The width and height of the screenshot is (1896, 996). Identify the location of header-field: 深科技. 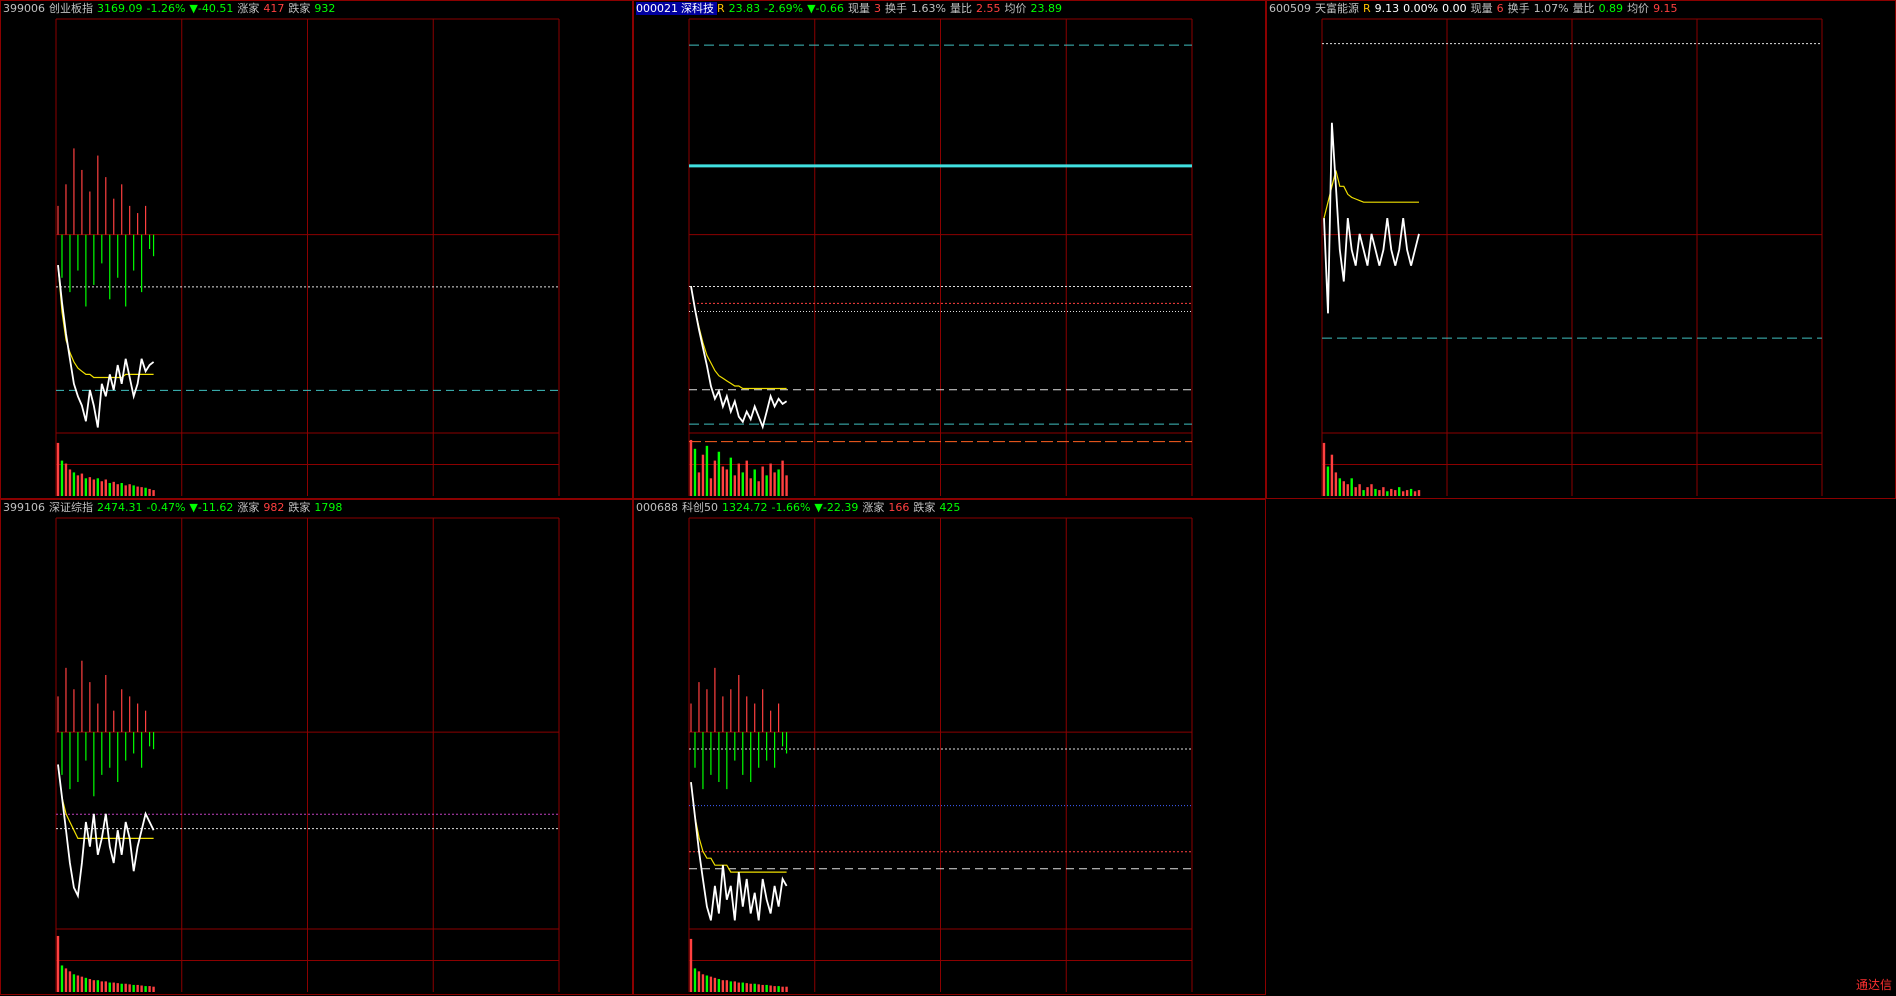
(699, 8).